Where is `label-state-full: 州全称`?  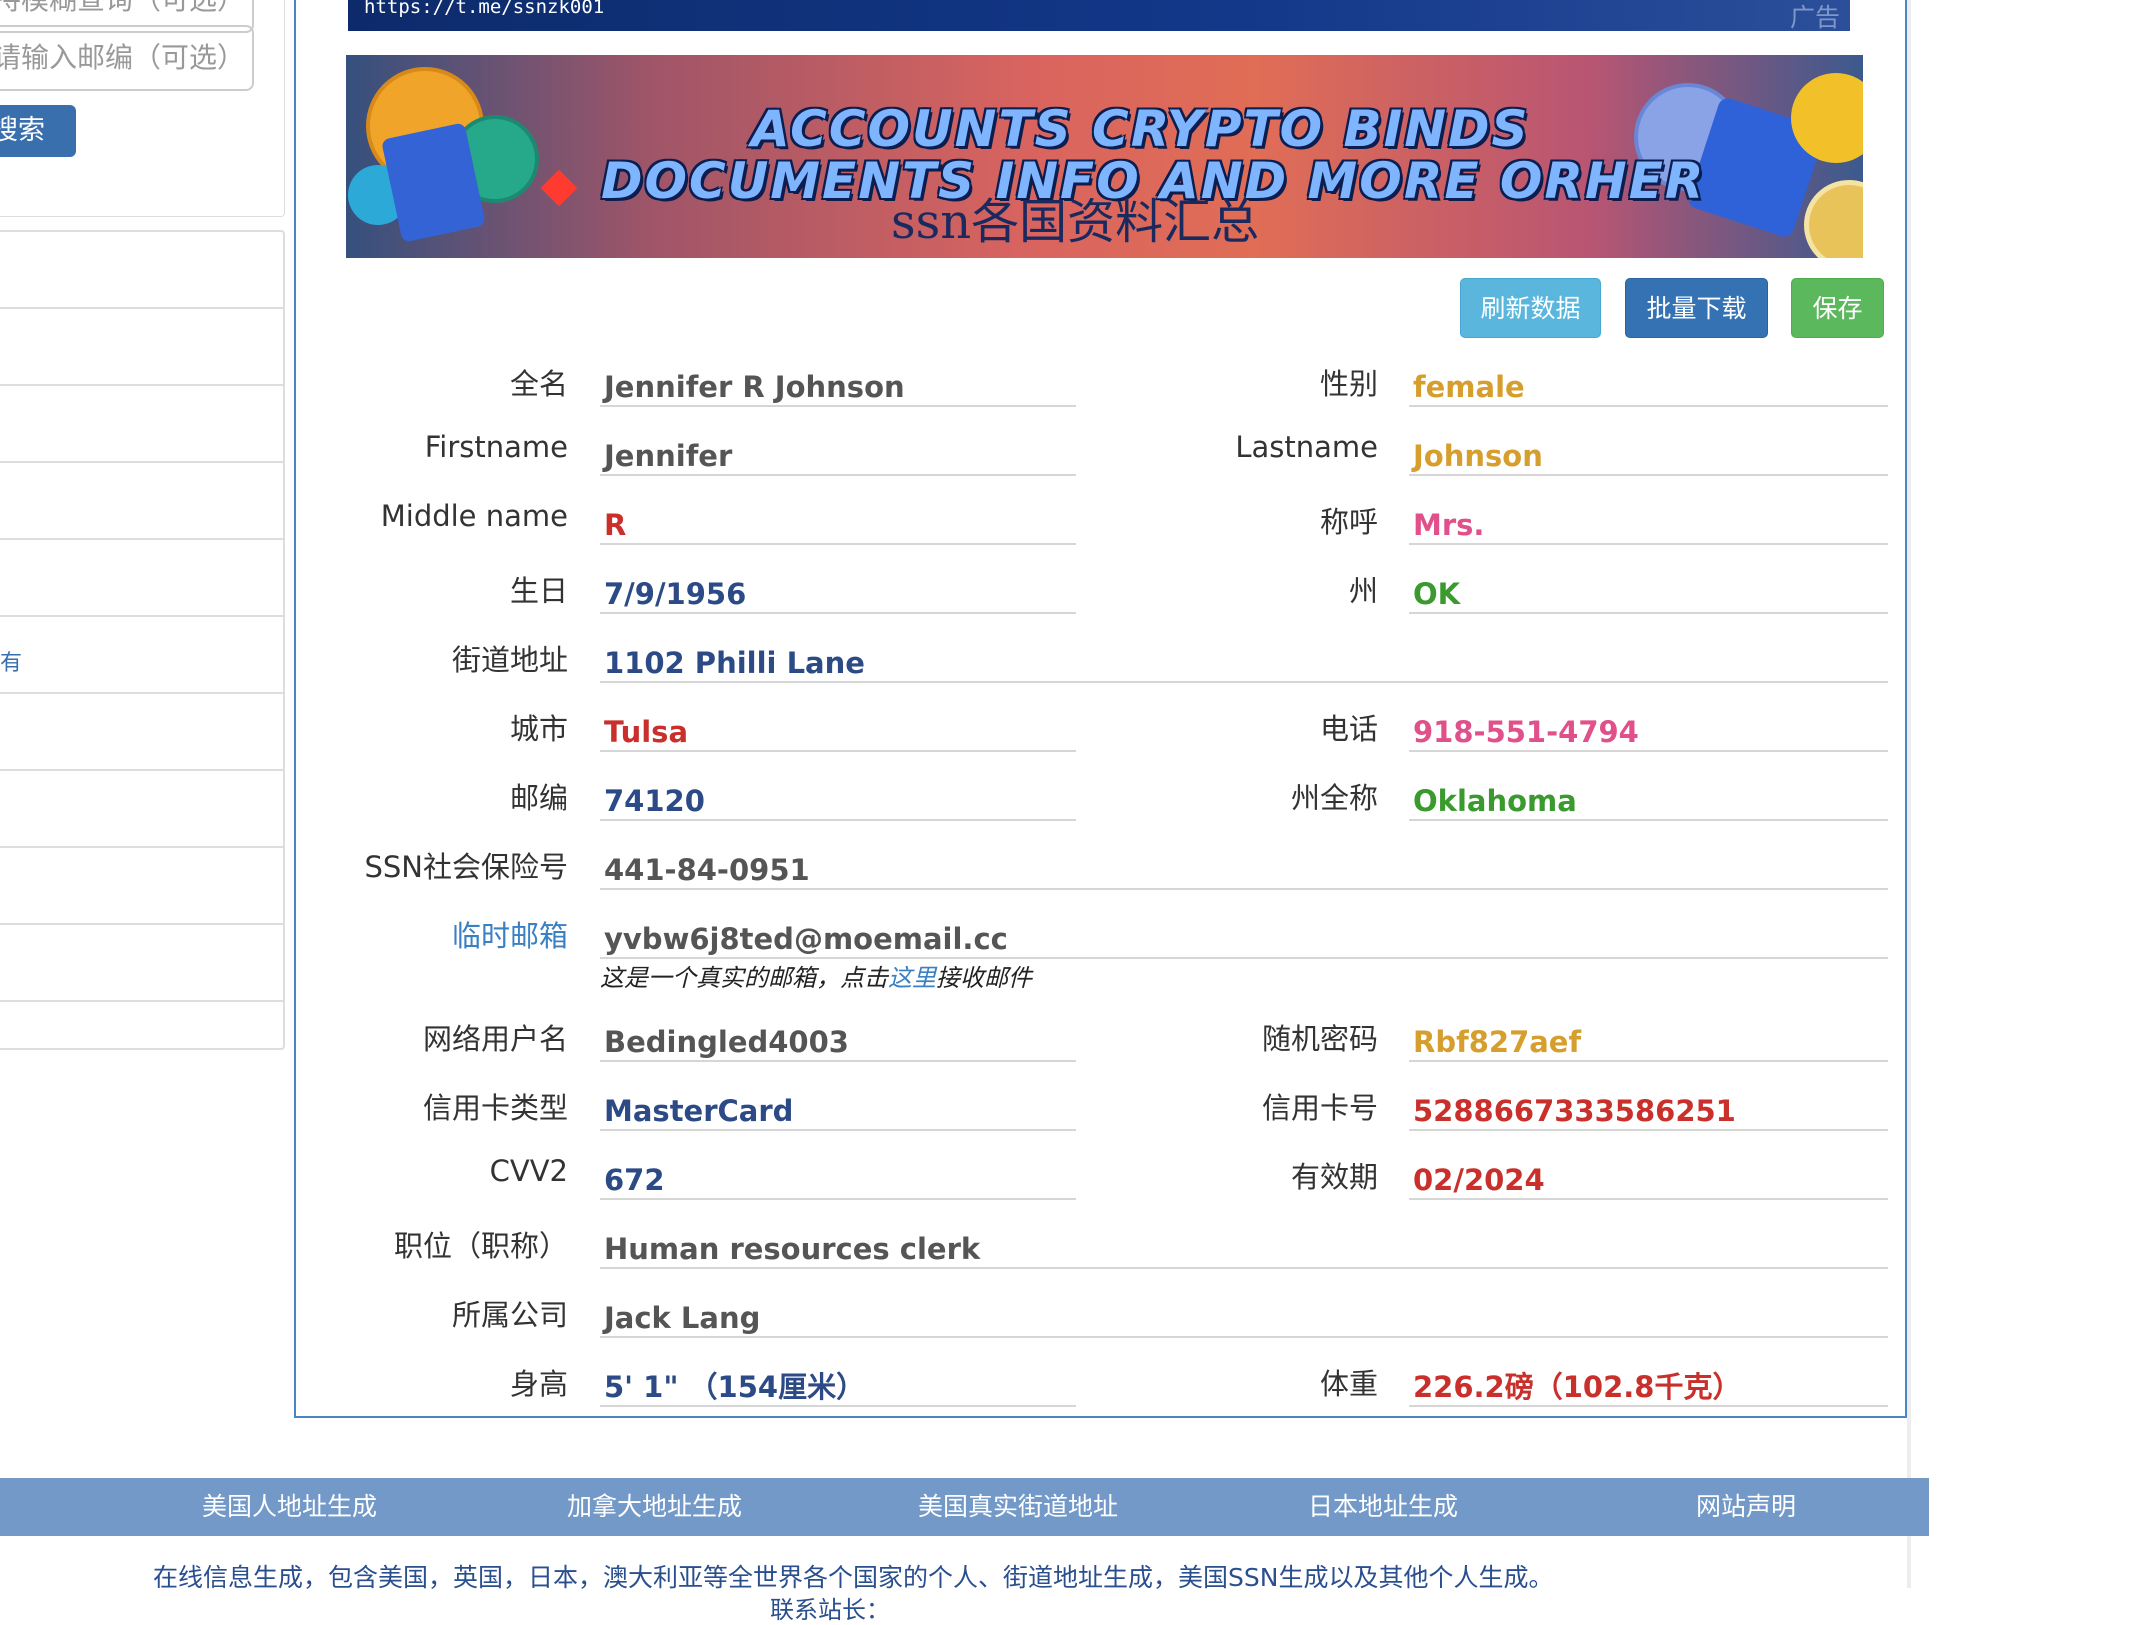 label-state-full: 州全称 is located at coordinates (1334, 798).